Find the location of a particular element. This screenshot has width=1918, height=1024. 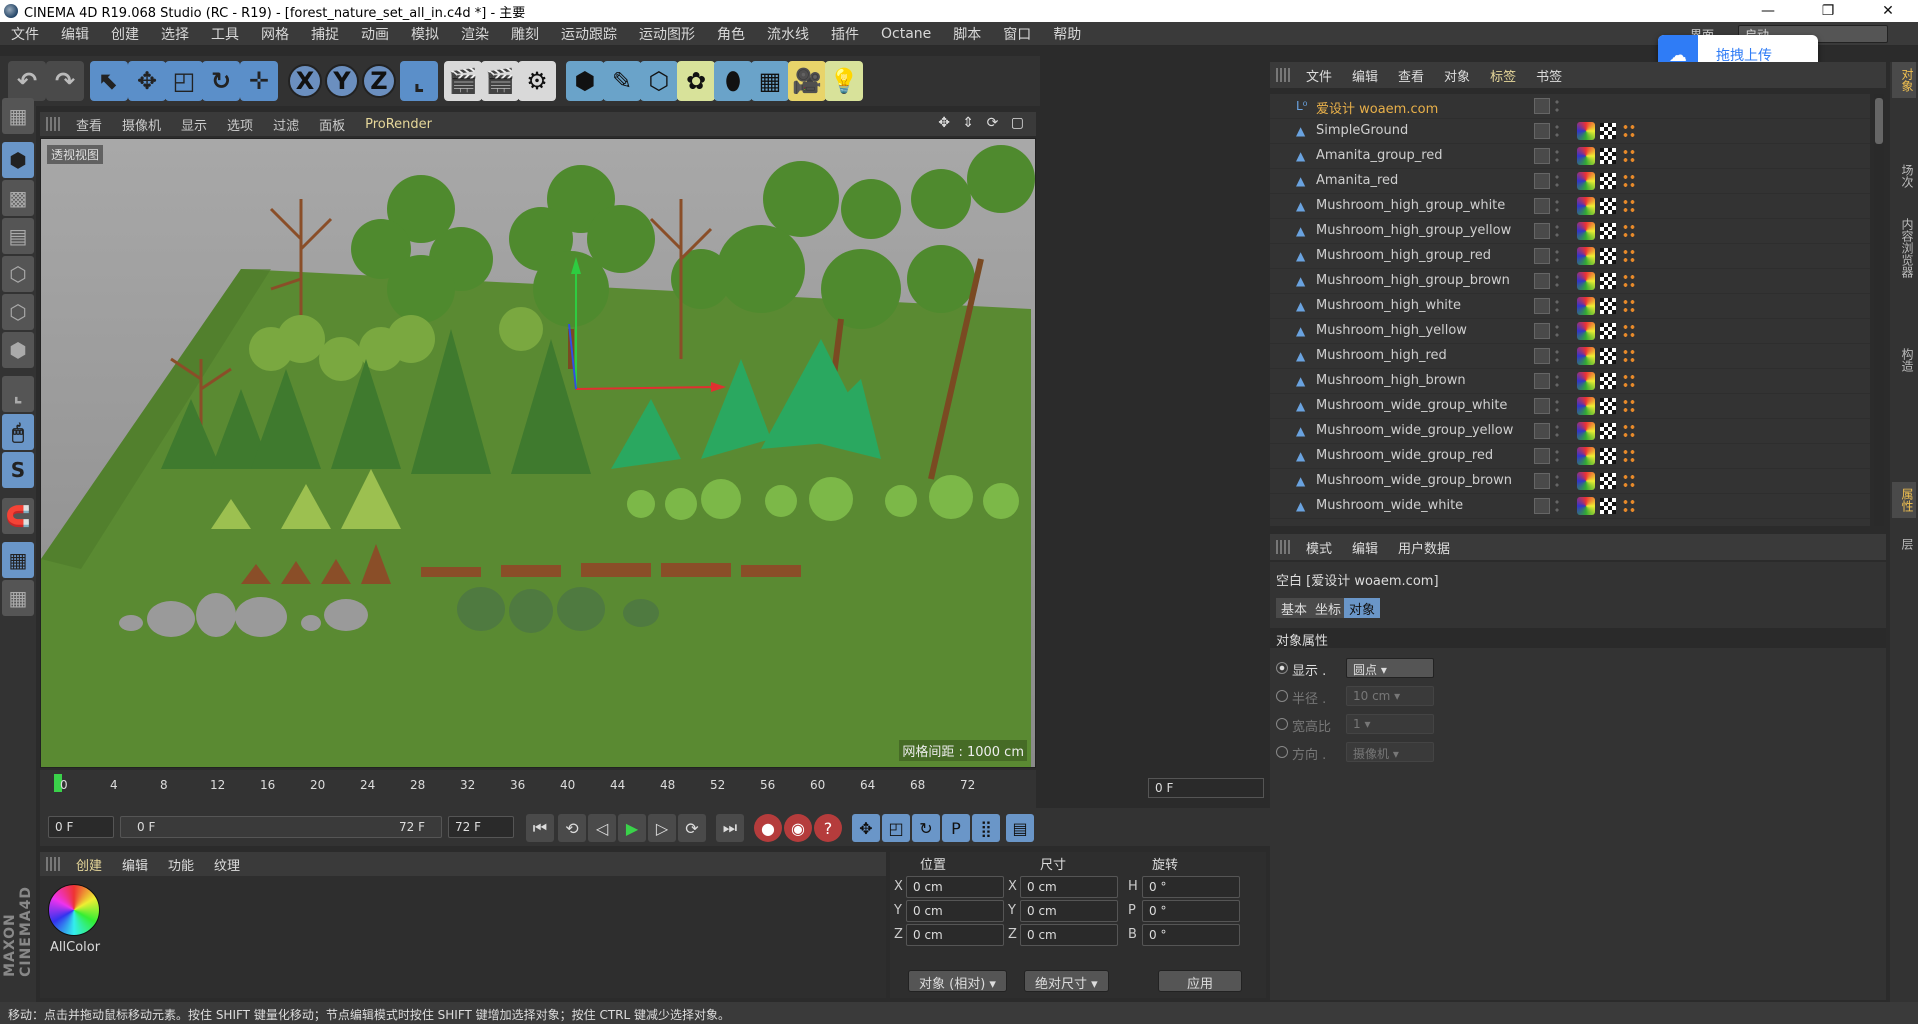

object-row: ▲ Mushroom_wide_group_yellow is located at coordinates (1570, 431).